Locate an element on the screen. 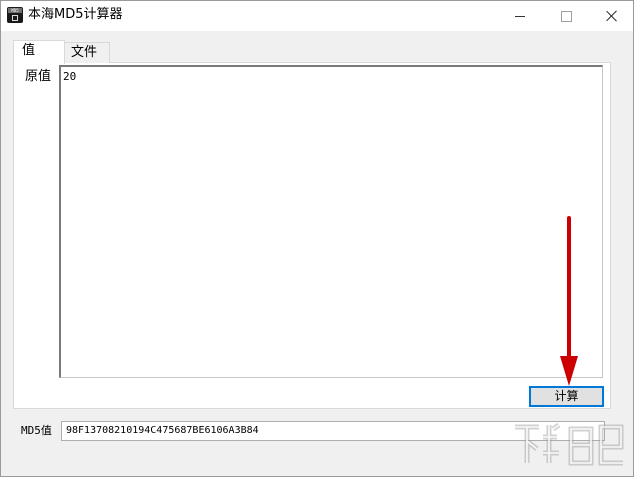 The width and height of the screenshot is (634, 477). maximize-button is located at coordinates (566, 16).